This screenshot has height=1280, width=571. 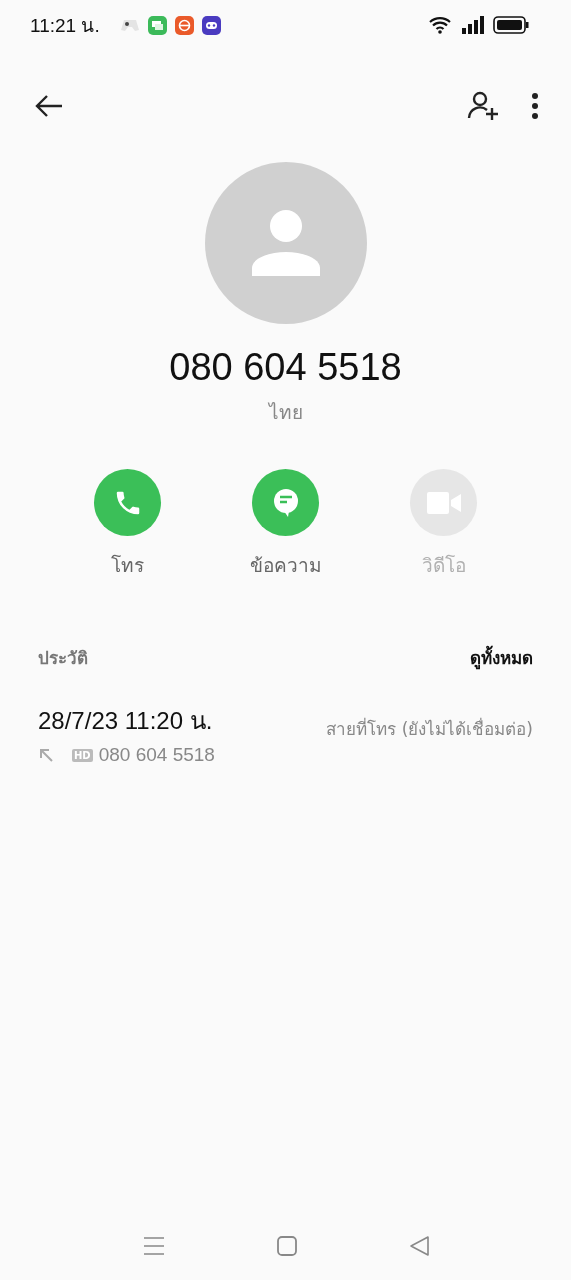 What do you see at coordinates (501, 657) in the screenshot?
I see `see-all-link: ดูทั้งหมด` at bounding box center [501, 657].